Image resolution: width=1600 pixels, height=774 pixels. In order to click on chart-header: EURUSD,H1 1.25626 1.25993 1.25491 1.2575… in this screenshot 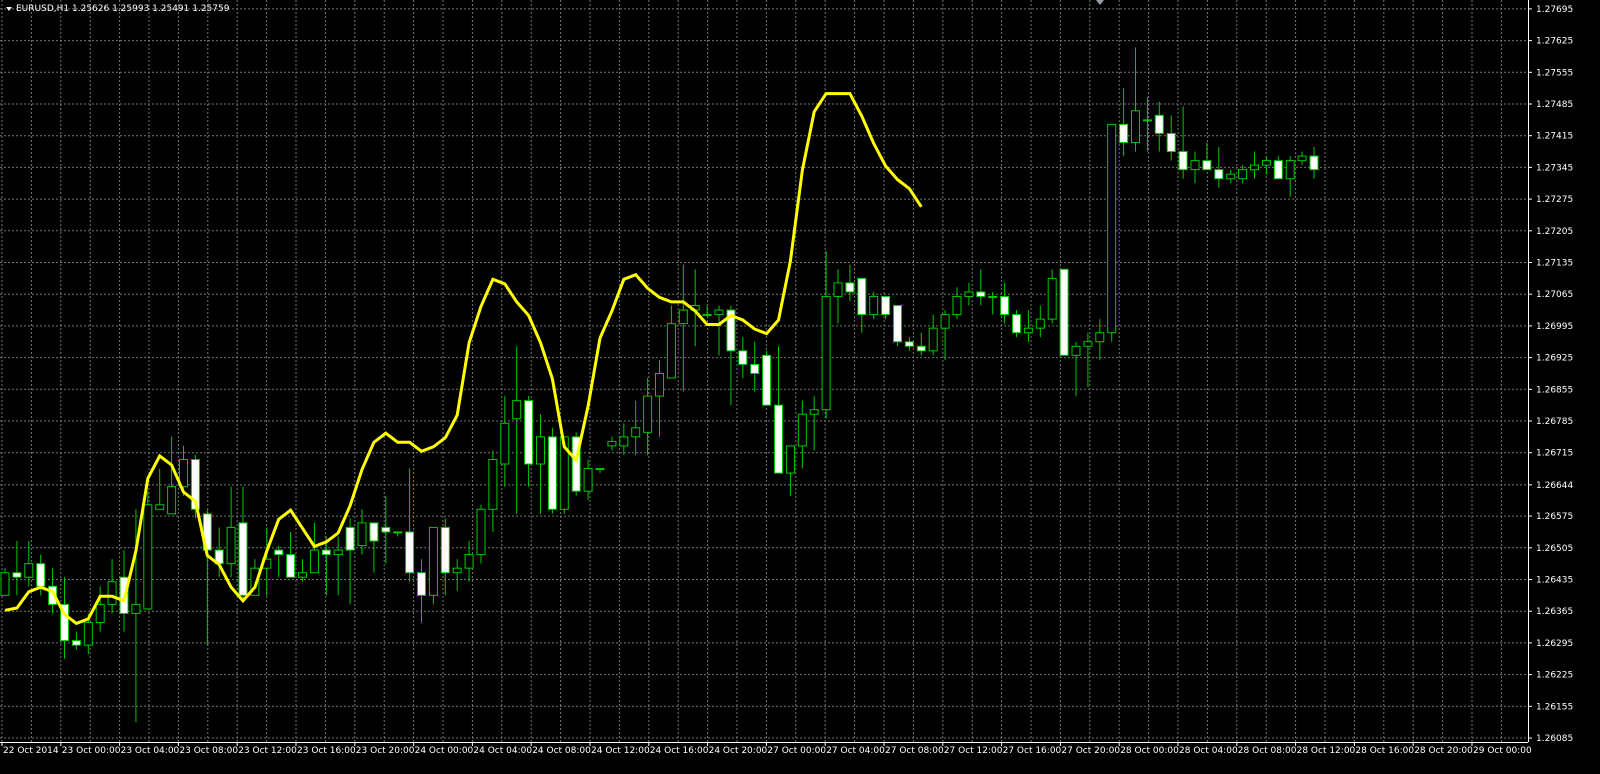, I will do `click(118, 9)`.